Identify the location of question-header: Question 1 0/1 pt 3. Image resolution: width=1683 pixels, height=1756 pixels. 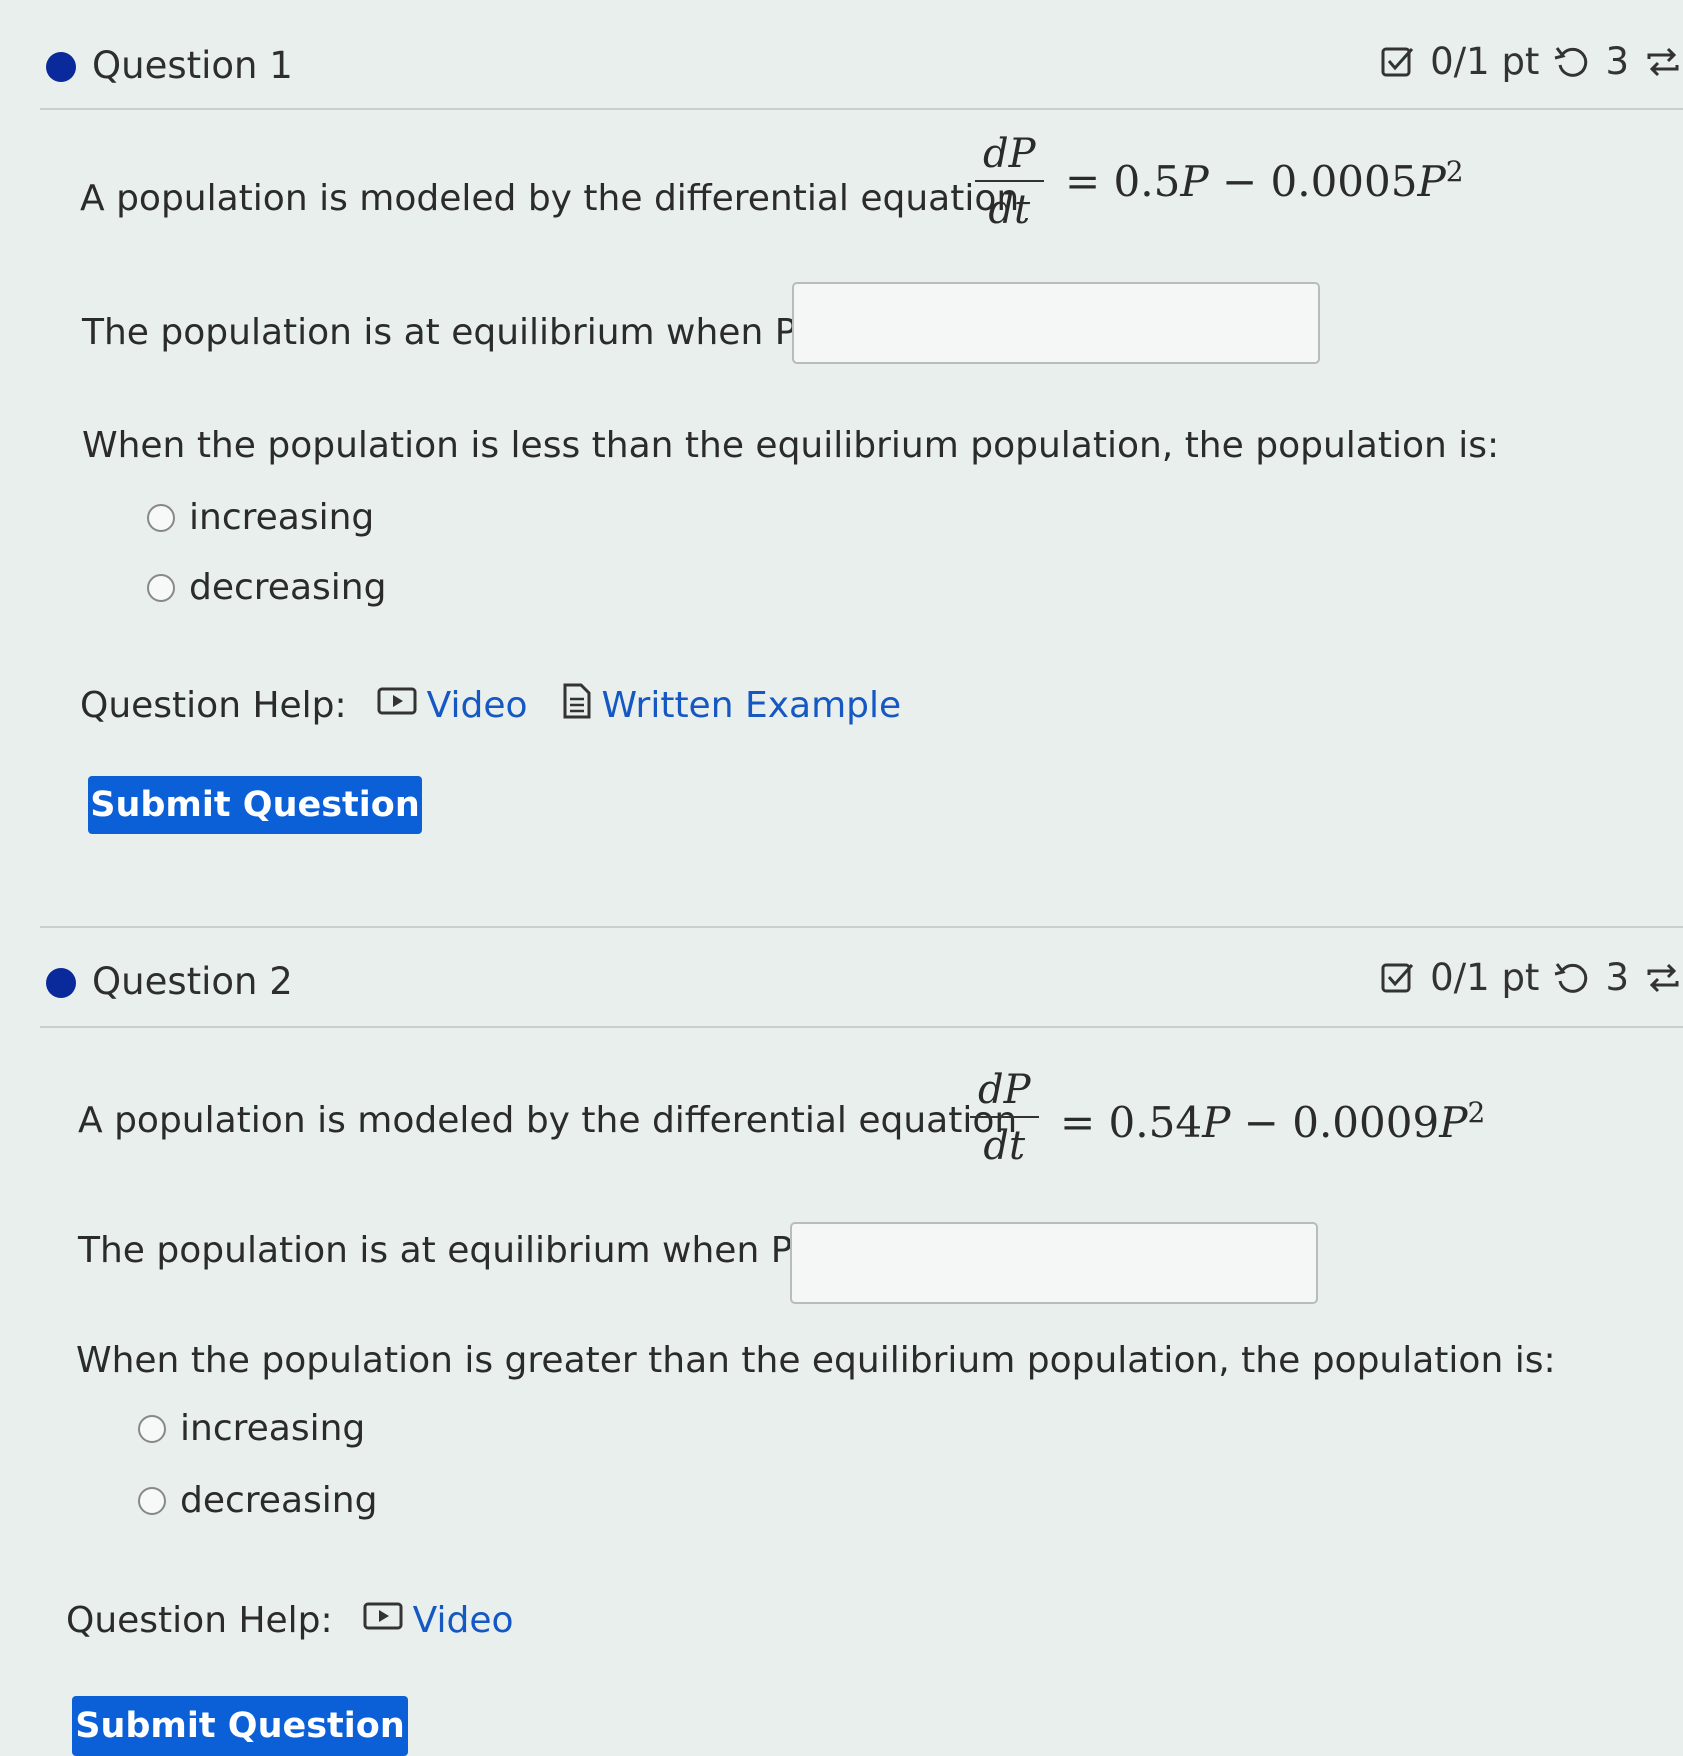
(861, 75).